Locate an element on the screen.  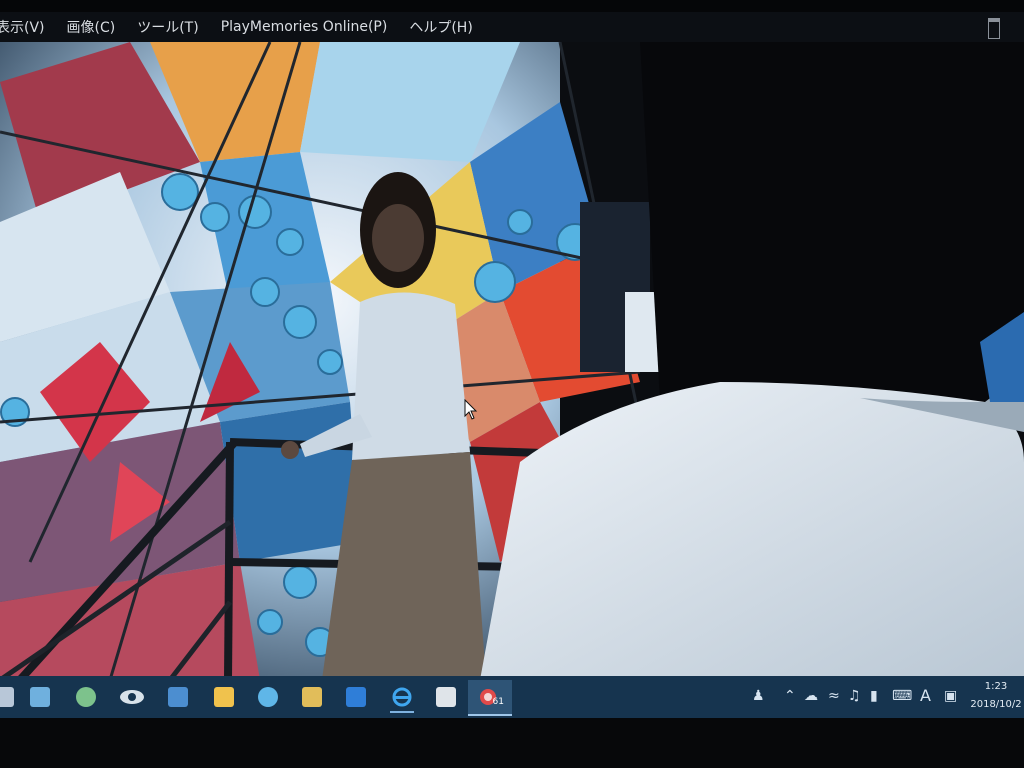
calculator-icon is located at coordinates (446, 697).